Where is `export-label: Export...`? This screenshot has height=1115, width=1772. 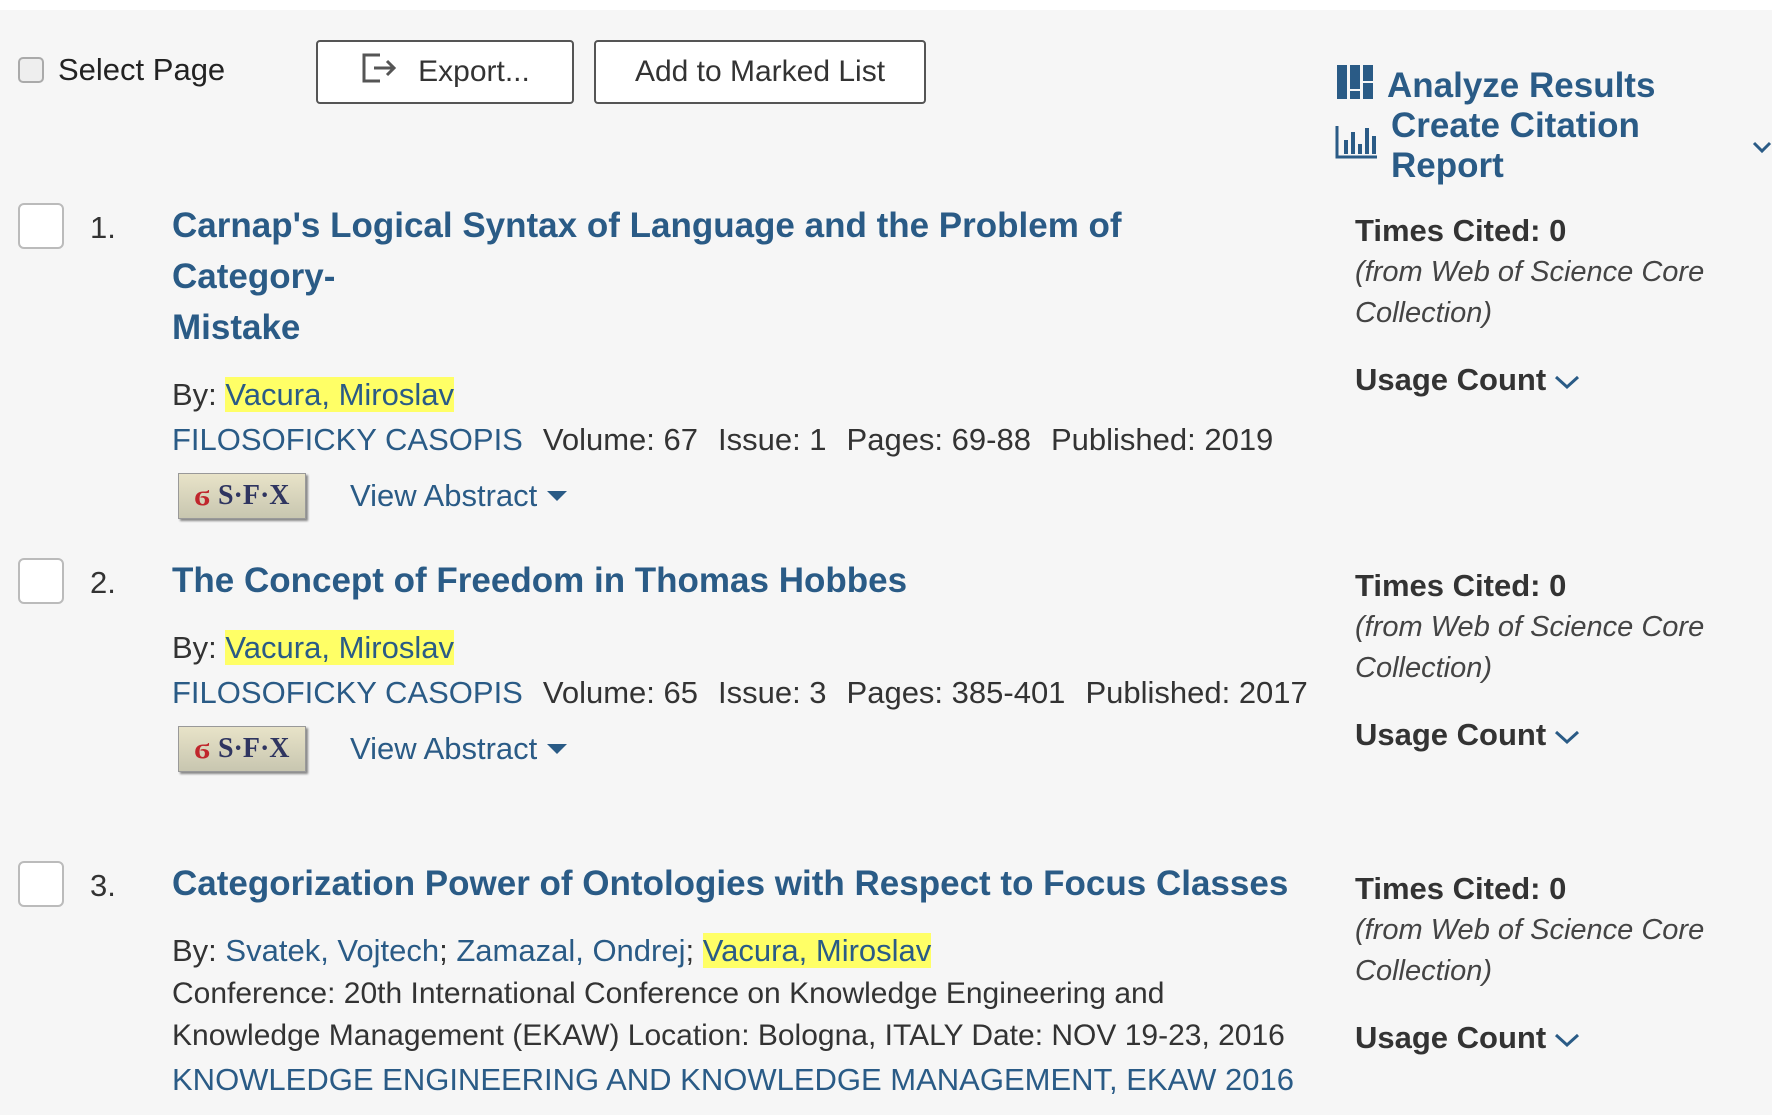
export-label: Export... is located at coordinates (474, 71).